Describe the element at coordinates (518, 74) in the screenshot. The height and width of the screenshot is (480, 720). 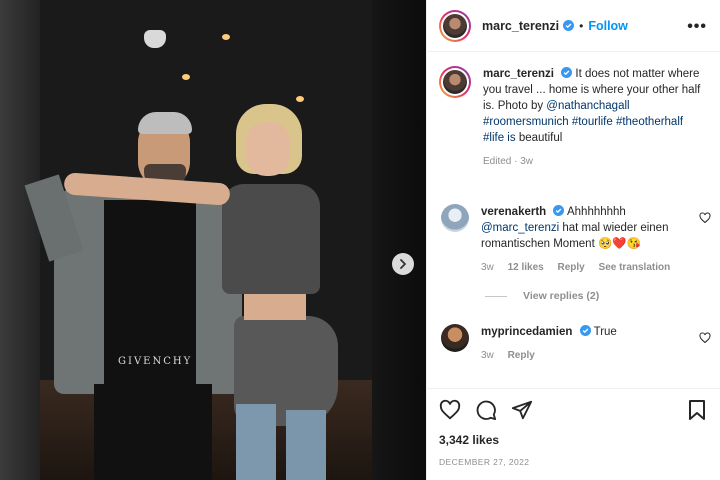
I see `caption-username: marc_terenzi` at that location.